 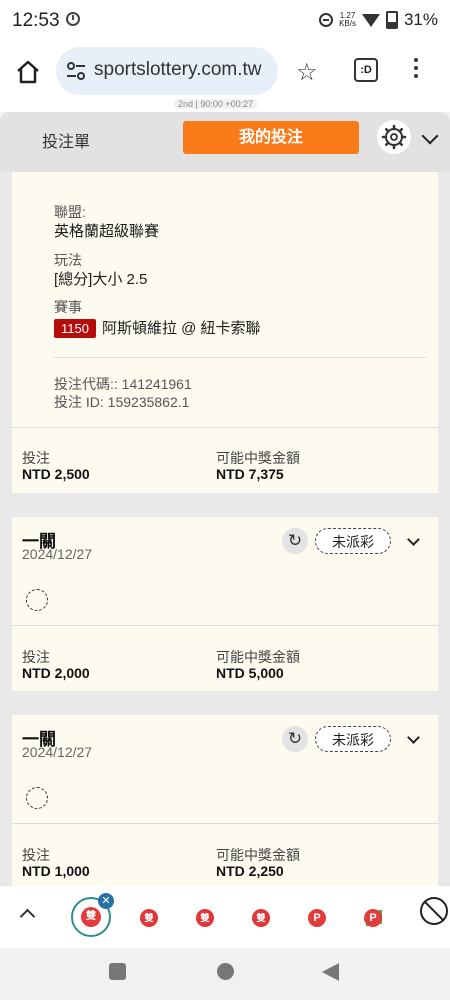 What do you see at coordinates (250, 673) in the screenshot?
I see `payout-value: NTD 5,000` at bounding box center [250, 673].